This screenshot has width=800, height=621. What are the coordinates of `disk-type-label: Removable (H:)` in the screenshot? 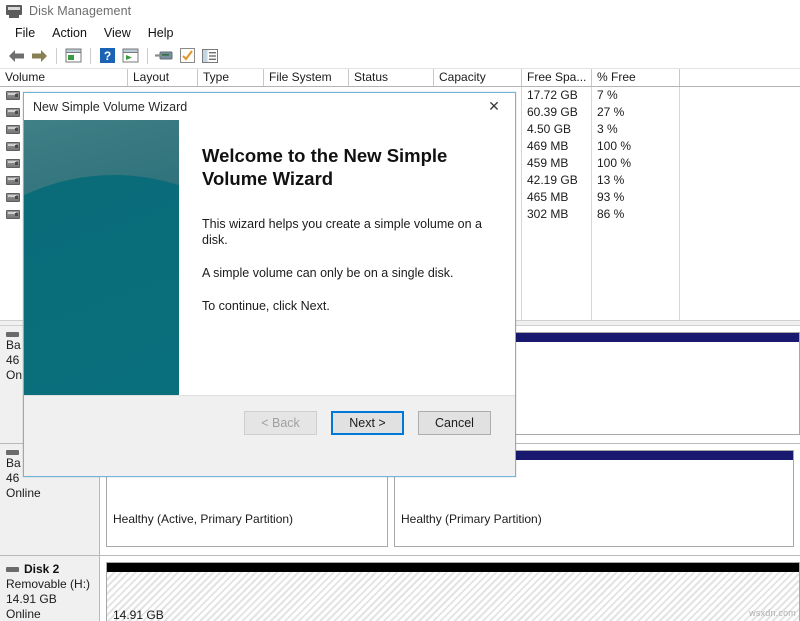 It's located at (48, 584).